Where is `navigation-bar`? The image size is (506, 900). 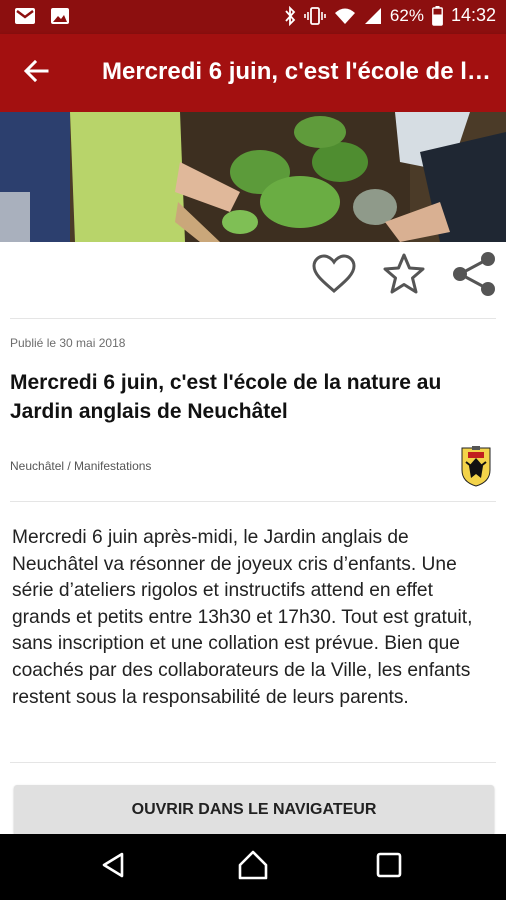 navigation-bar is located at coordinates (253, 867).